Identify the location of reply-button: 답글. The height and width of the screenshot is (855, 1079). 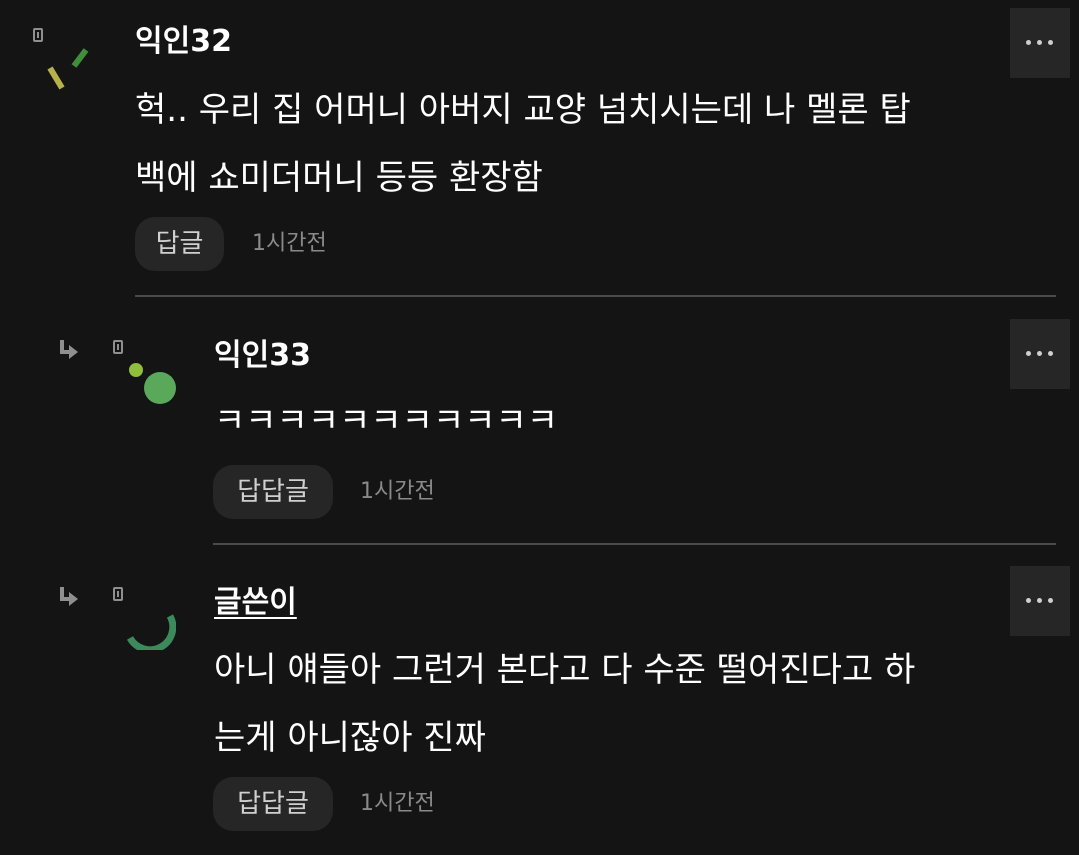
(179, 244).